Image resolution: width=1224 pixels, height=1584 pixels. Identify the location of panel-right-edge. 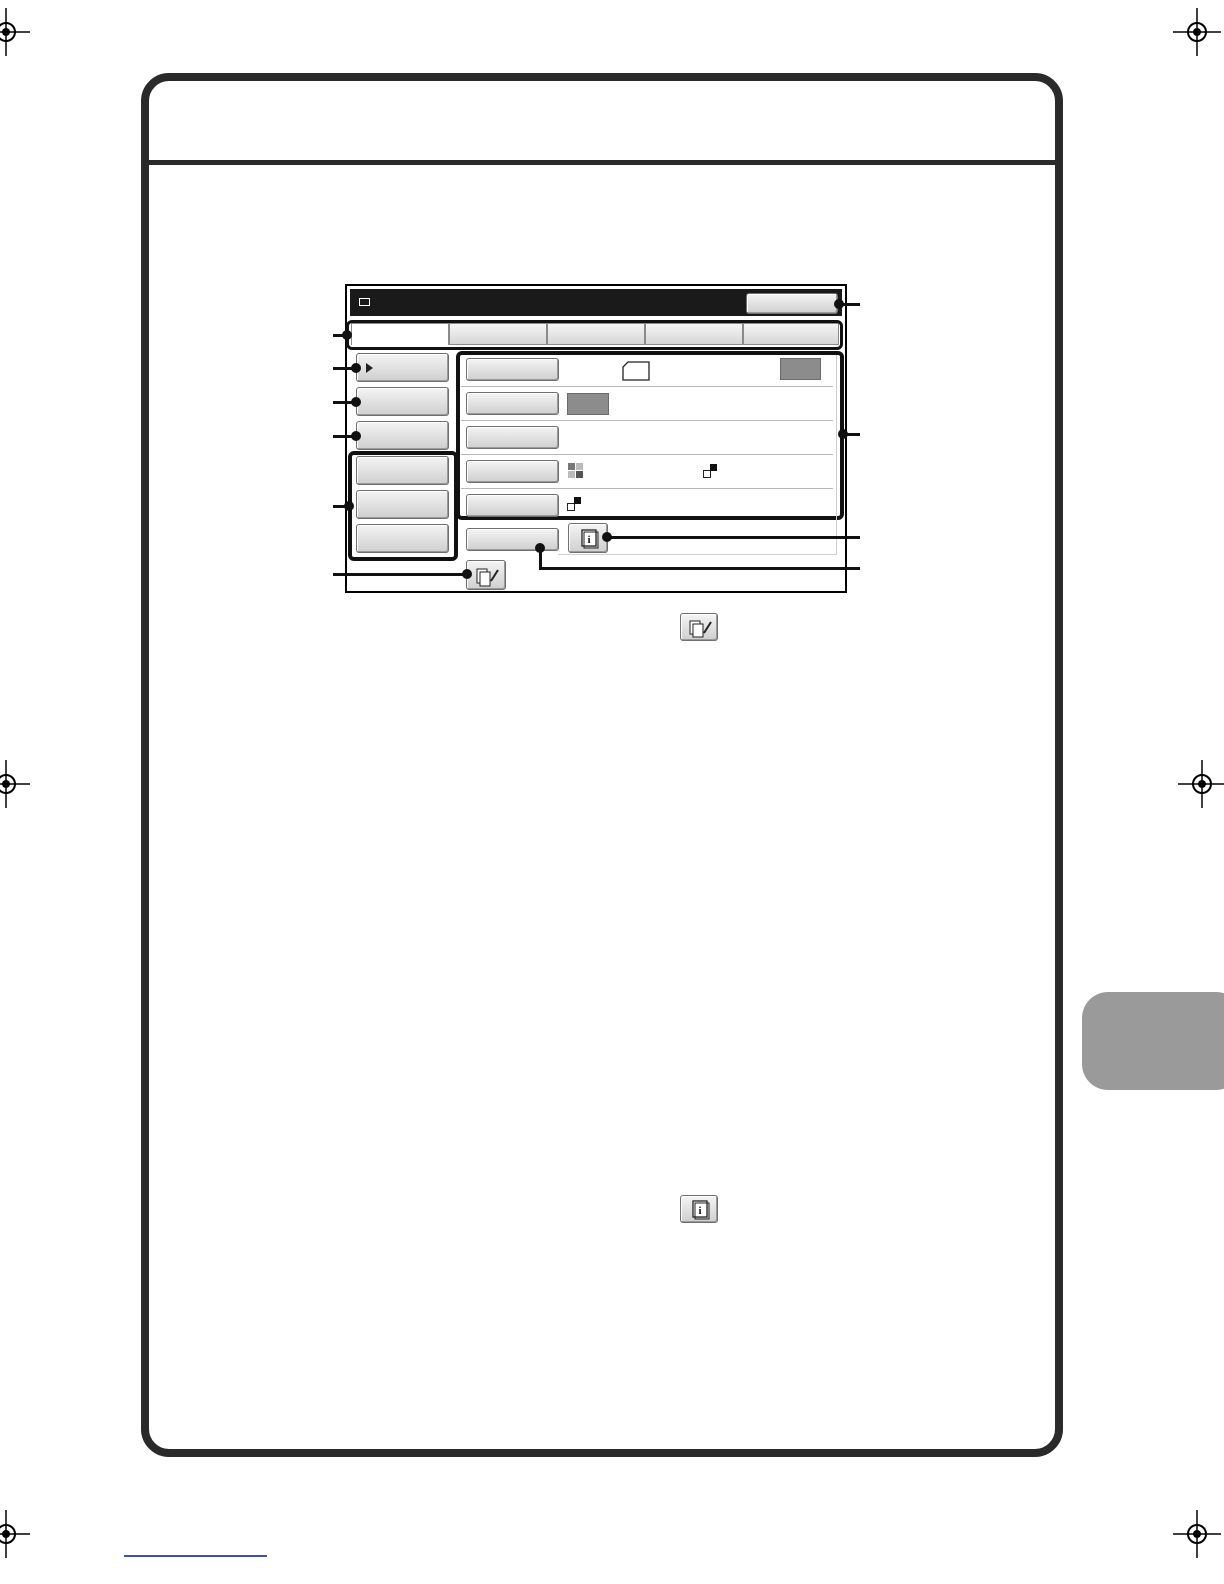
(836, 455).